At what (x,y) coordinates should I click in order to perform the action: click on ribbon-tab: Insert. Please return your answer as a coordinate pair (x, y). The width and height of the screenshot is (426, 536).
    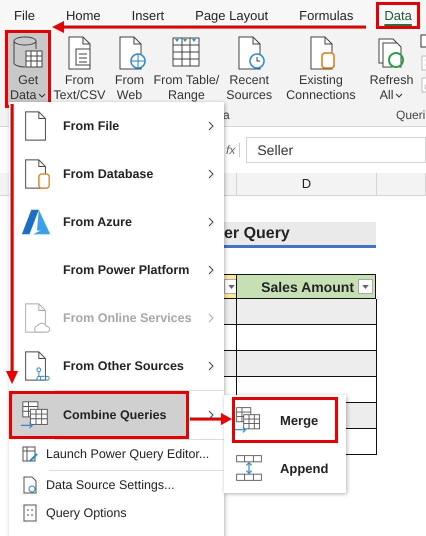
    Looking at the image, I should click on (148, 15).